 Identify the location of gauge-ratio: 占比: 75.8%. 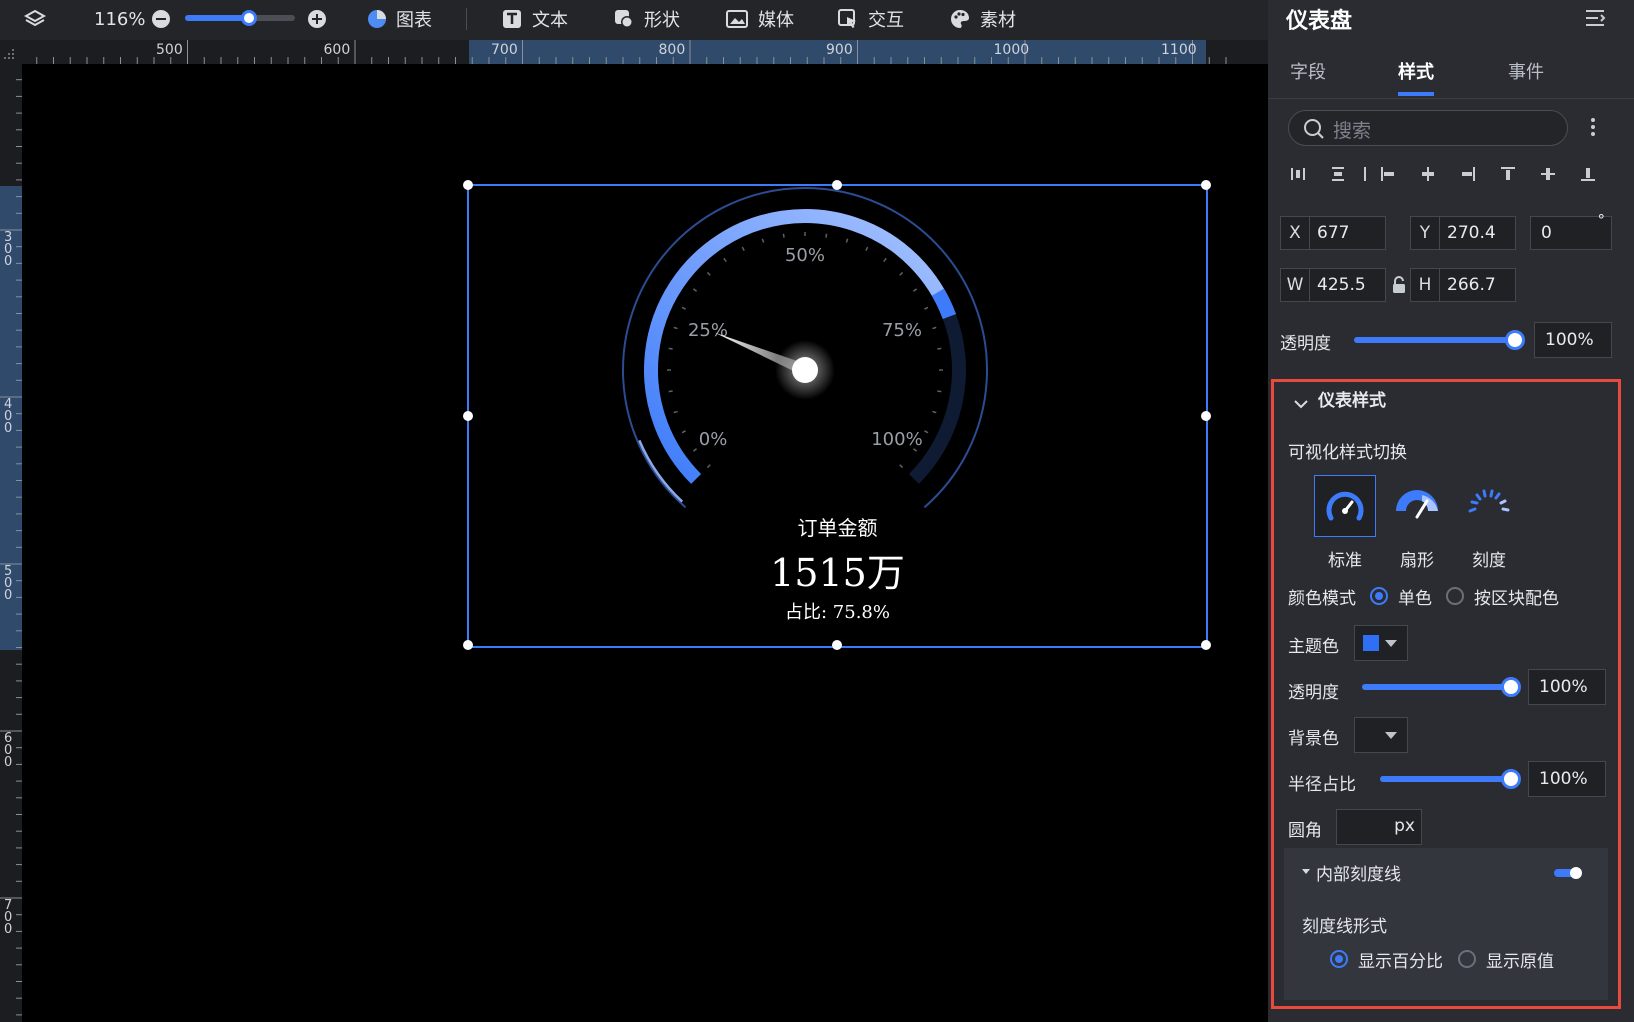
(837, 612).